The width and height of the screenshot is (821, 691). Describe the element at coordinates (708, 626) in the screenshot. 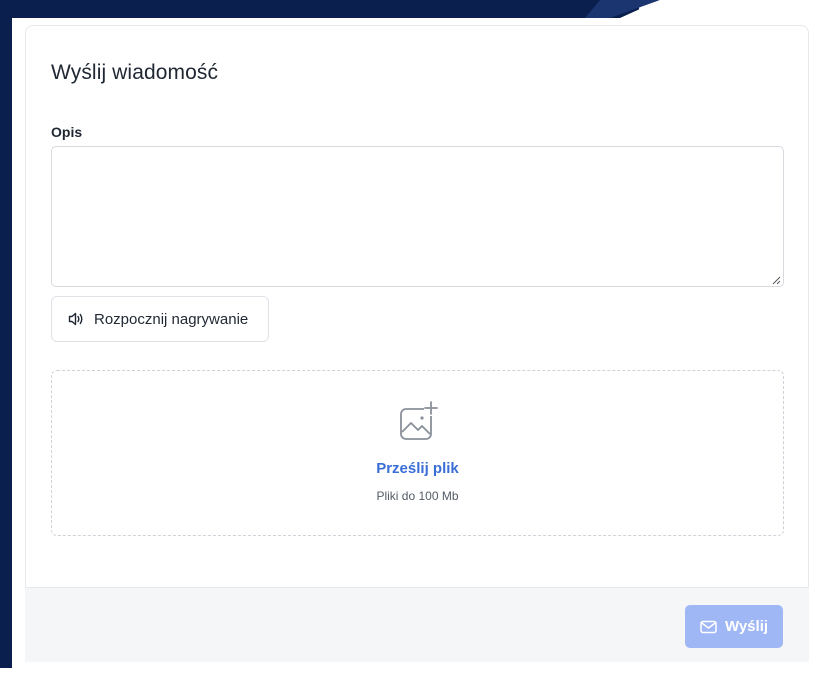

I see `mail-icon` at that location.